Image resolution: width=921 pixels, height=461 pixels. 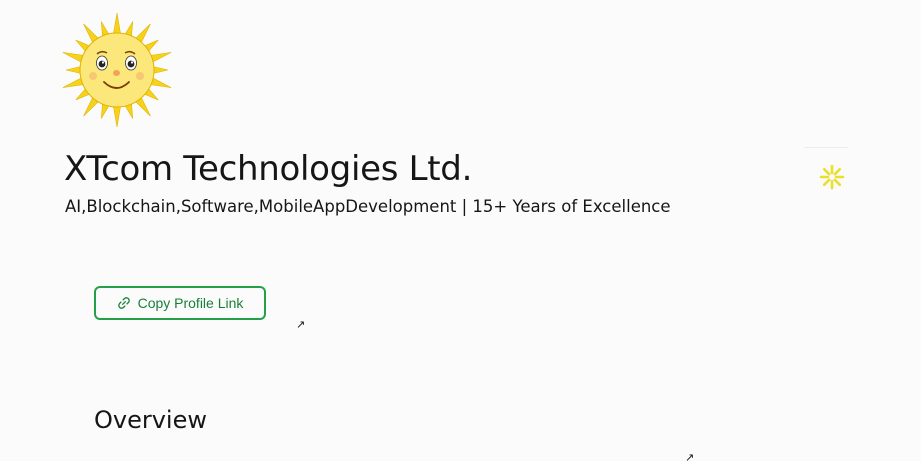 What do you see at coordinates (190, 303) in the screenshot?
I see `copy-profile-link-label: Copy Profile Link` at bounding box center [190, 303].